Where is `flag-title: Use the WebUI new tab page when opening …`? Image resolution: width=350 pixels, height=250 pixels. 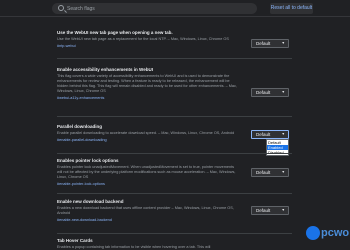
flag-title: Use the WebUI new tab page when opening … is located at coordinates (115, 32).